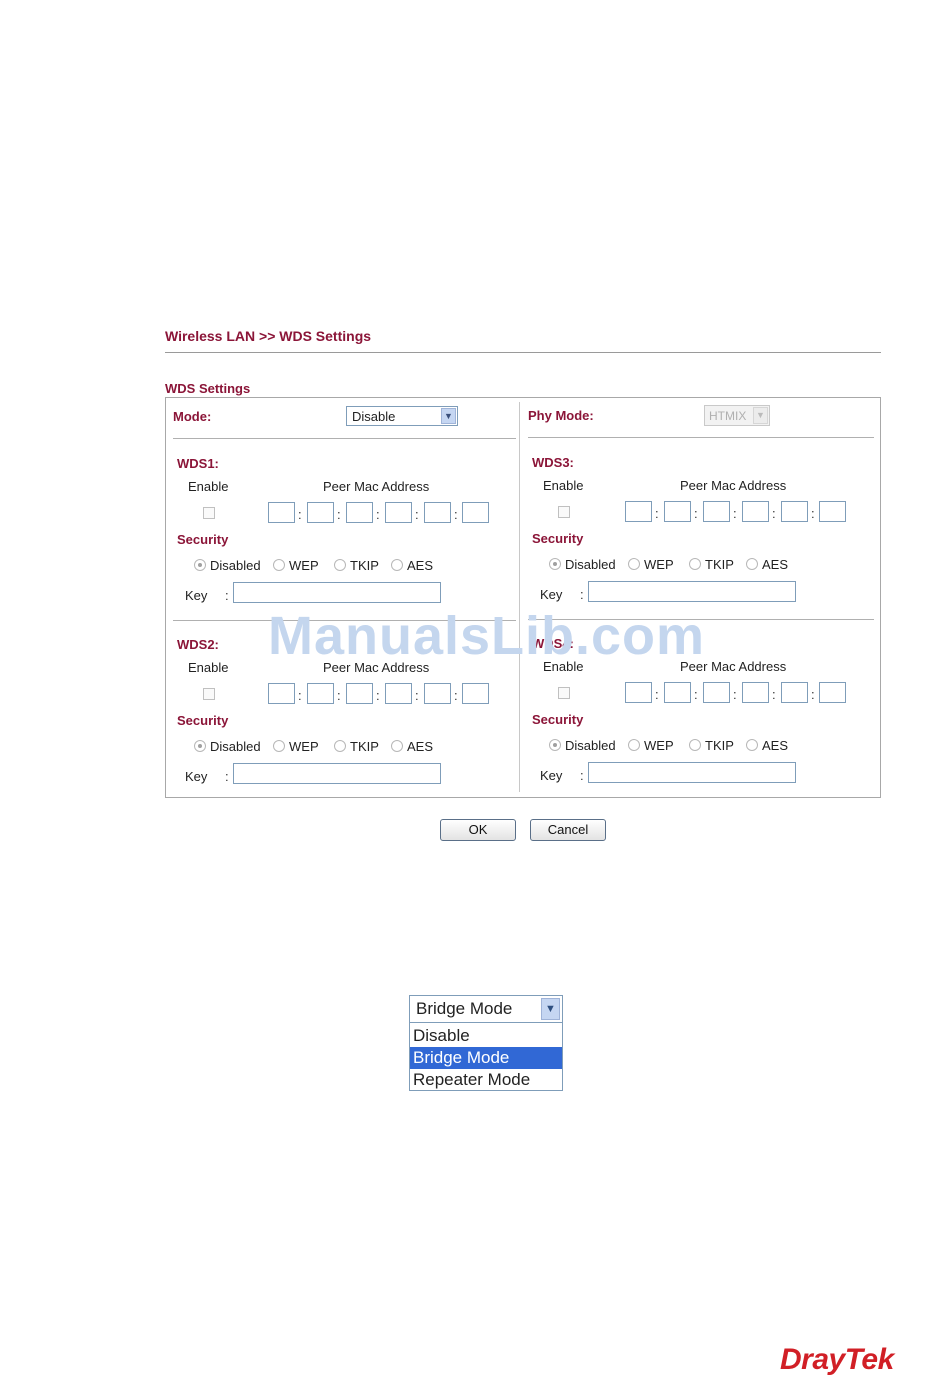 Image resolution: width=950 pixels, height=1387 pixels. Describe the element at coordinates (304, 565) in the screenshot. I see `wds1-radio-wep-label: WEP` at that location.